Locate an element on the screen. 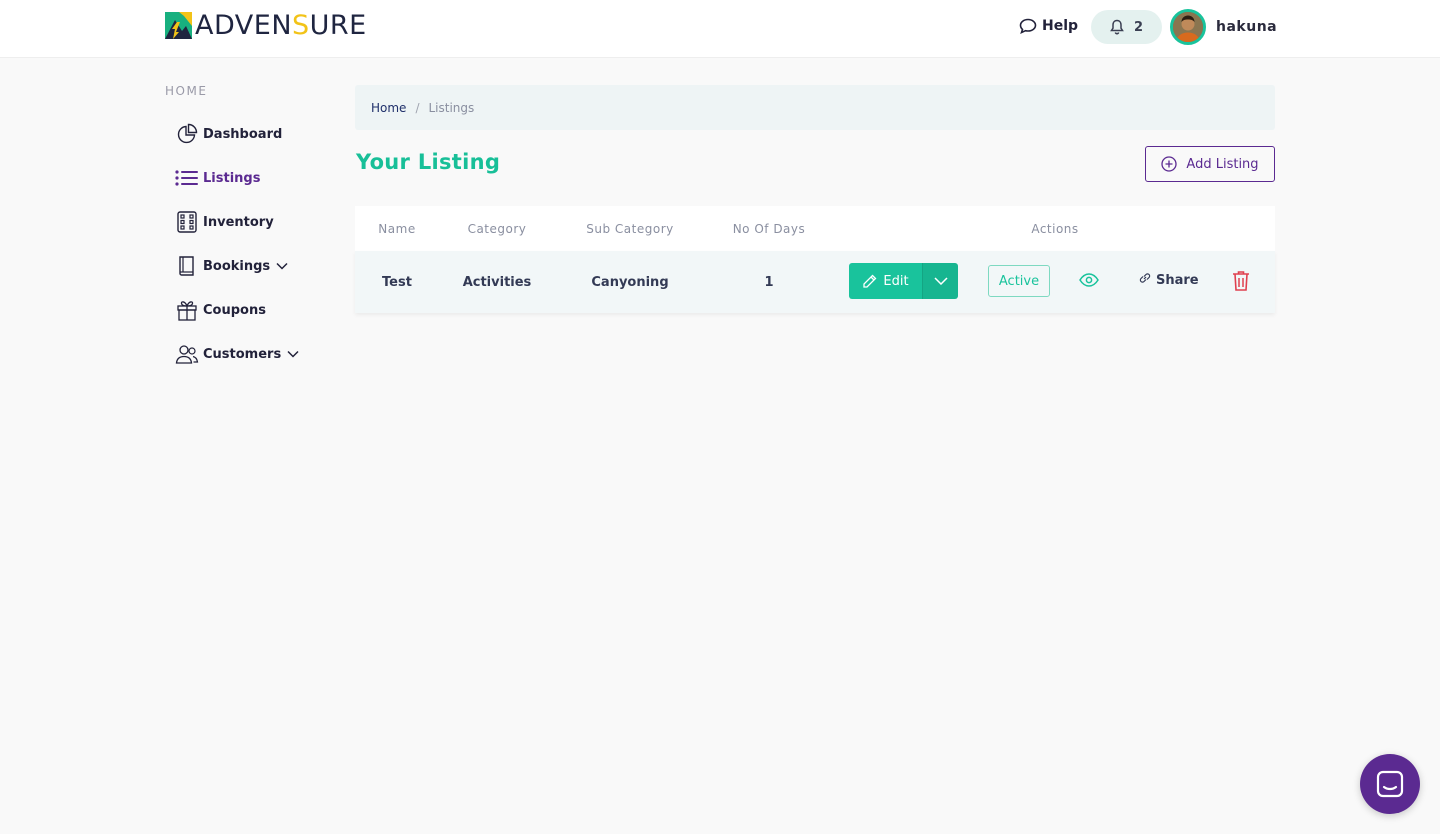  status-toggle-button: Active is located at coordinates (1019, 281).